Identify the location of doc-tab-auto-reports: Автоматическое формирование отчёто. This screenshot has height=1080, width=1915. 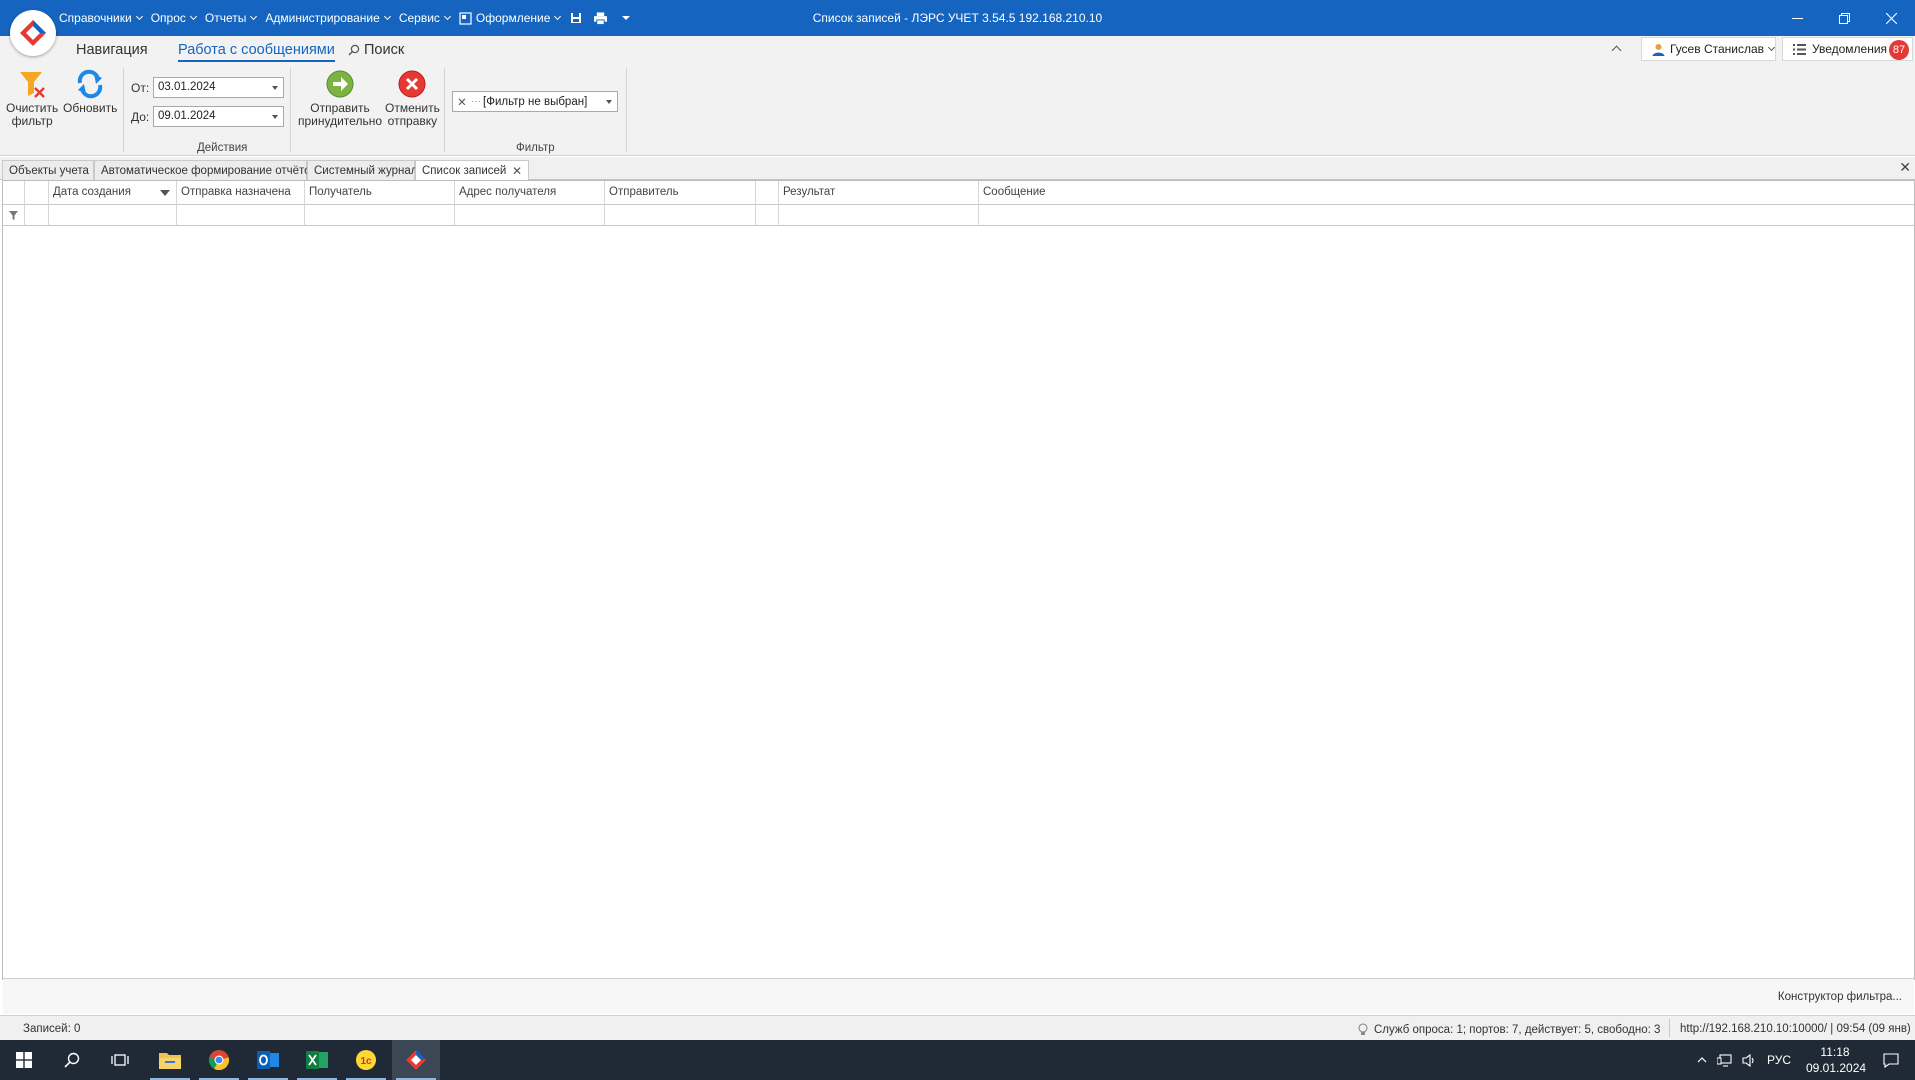
(202, 170).